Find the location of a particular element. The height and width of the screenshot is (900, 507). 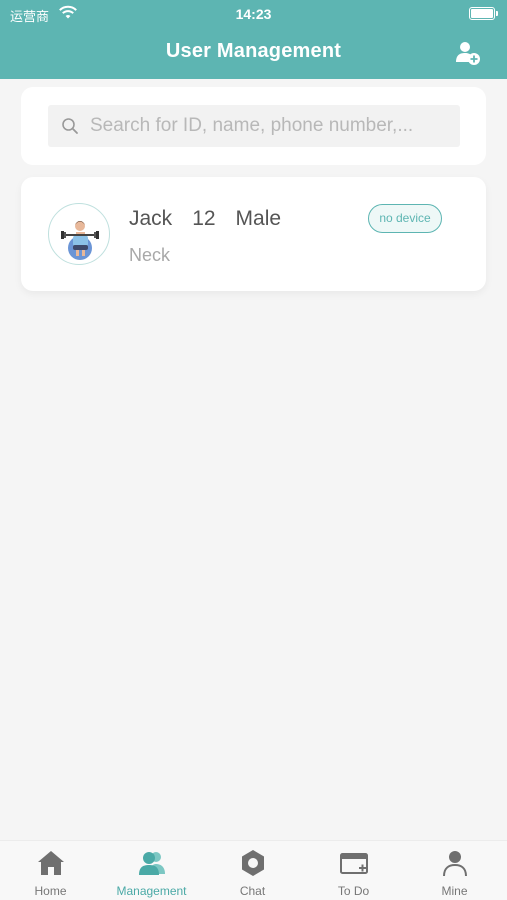

user-avatar is located at coordinates (79, 234).